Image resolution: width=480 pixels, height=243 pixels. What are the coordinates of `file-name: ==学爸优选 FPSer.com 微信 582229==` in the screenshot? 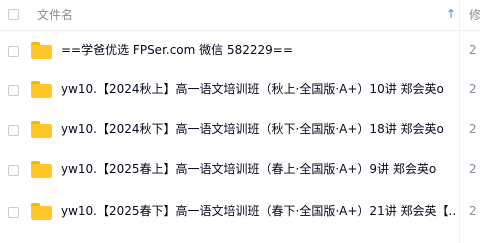 It's located at (177, 50).